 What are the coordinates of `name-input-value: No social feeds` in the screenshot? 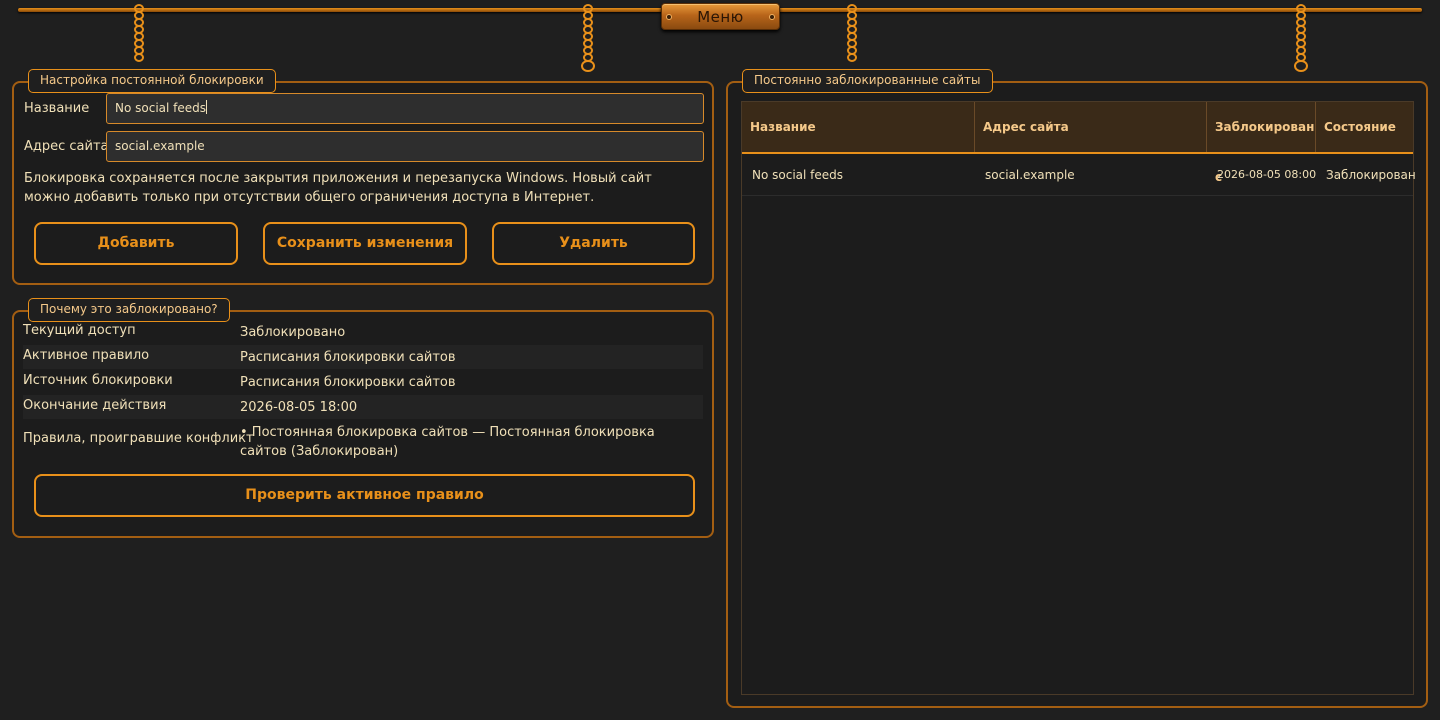 It's located at (161, 108).